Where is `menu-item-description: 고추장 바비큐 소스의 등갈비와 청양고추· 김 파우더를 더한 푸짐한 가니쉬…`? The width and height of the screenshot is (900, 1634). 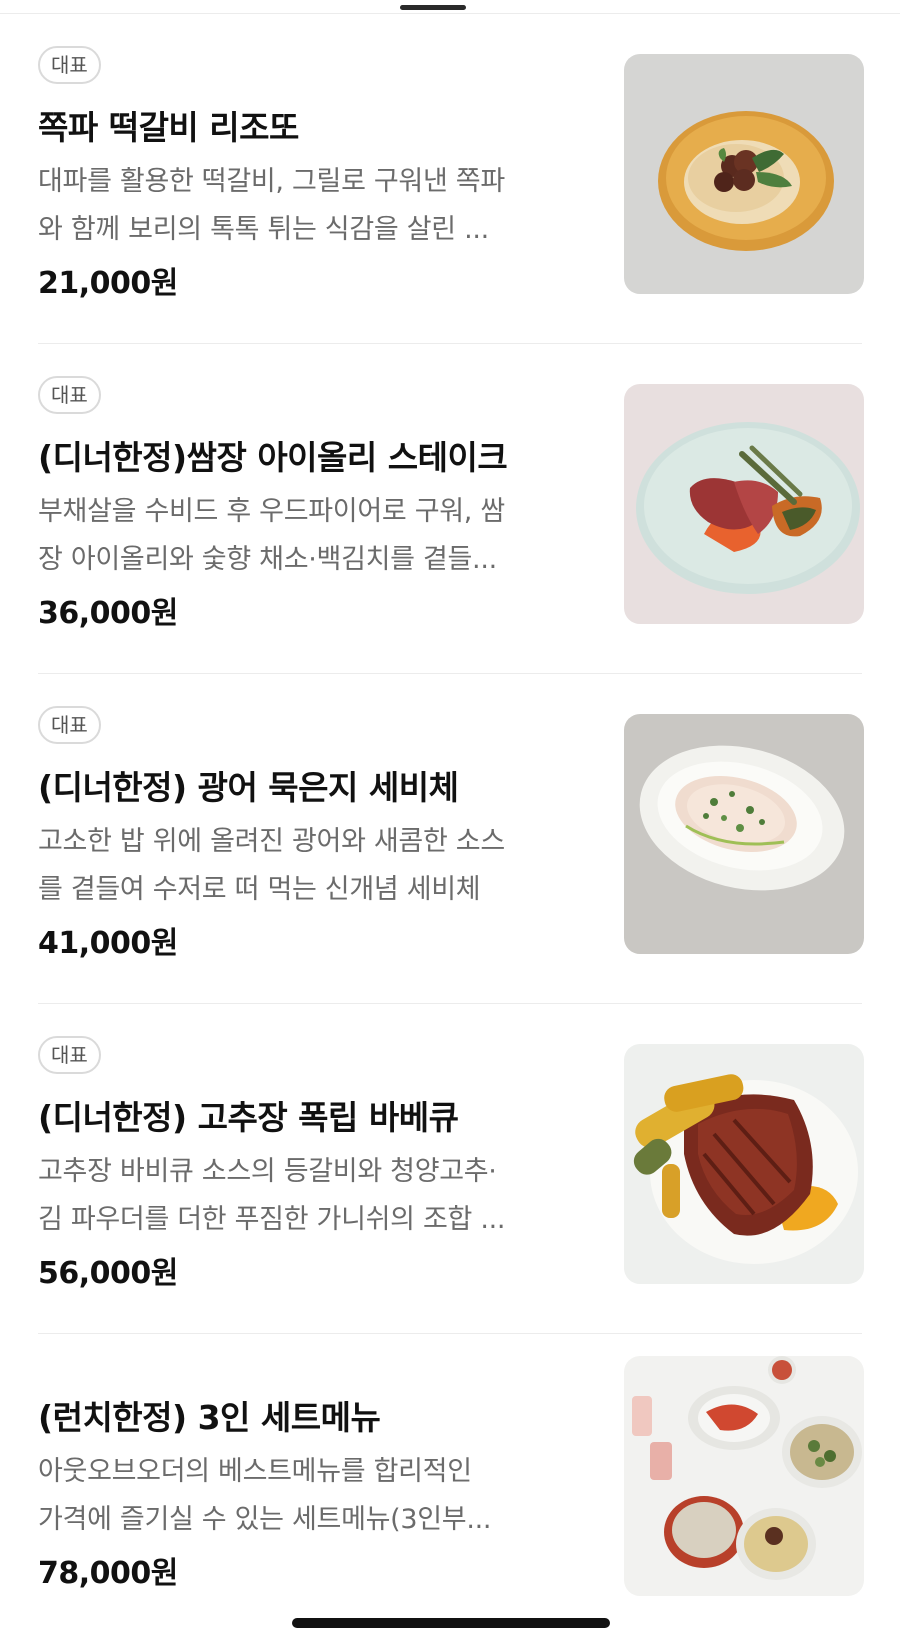 menu-item-description: 고추장 바비큐 소스의 등갈비와 청양고추· 김 파우더를 더한 푸짐한 가니쉬… is located at coordinates (313, 1196).